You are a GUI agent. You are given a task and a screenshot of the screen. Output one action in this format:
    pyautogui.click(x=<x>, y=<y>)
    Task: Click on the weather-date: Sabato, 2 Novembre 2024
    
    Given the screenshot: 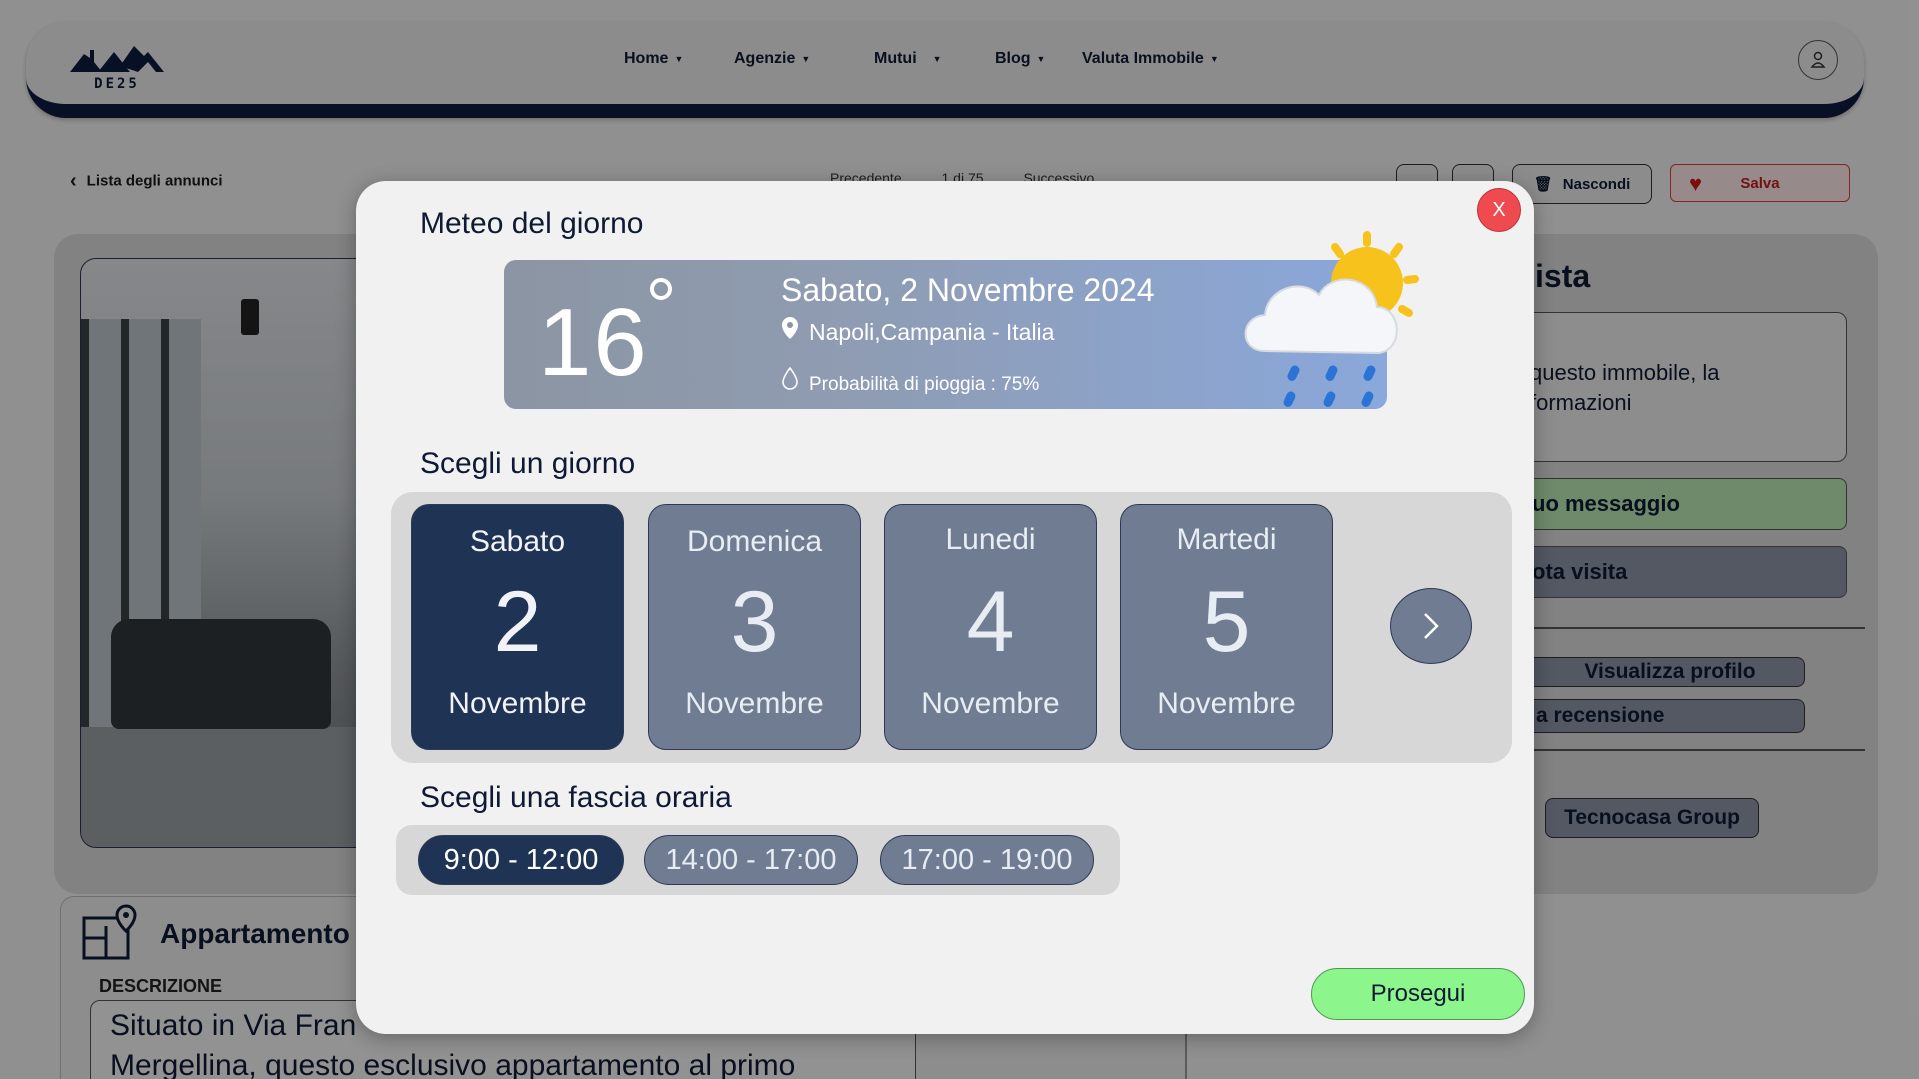 What is the action you would take?
    pyautogui.click(x=968, y=290)
    